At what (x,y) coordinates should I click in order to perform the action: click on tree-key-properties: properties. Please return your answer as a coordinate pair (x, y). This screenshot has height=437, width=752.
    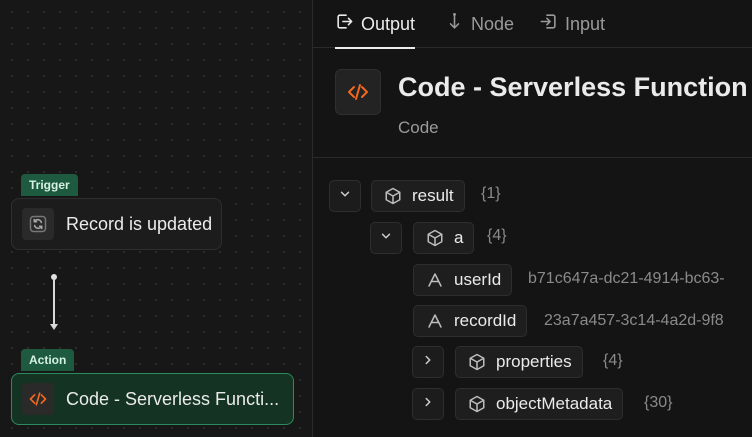
    Looking at the image, I should click on (519, 362).